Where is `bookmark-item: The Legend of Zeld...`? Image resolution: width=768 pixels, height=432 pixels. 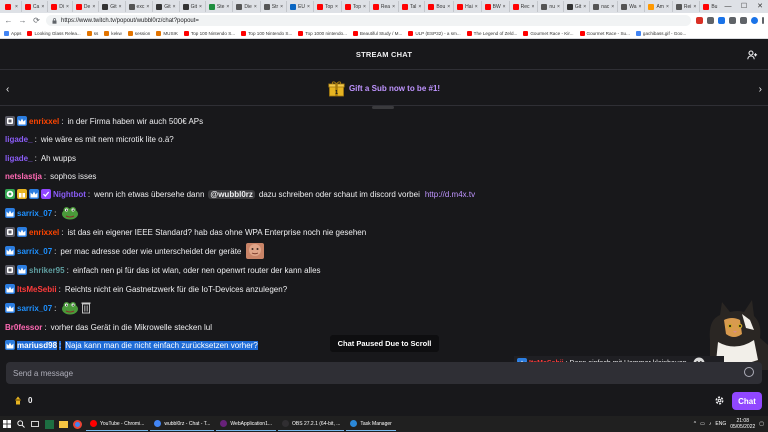
bookmark-item: The Legend of Zeld... is located at coordinates (491, 33).